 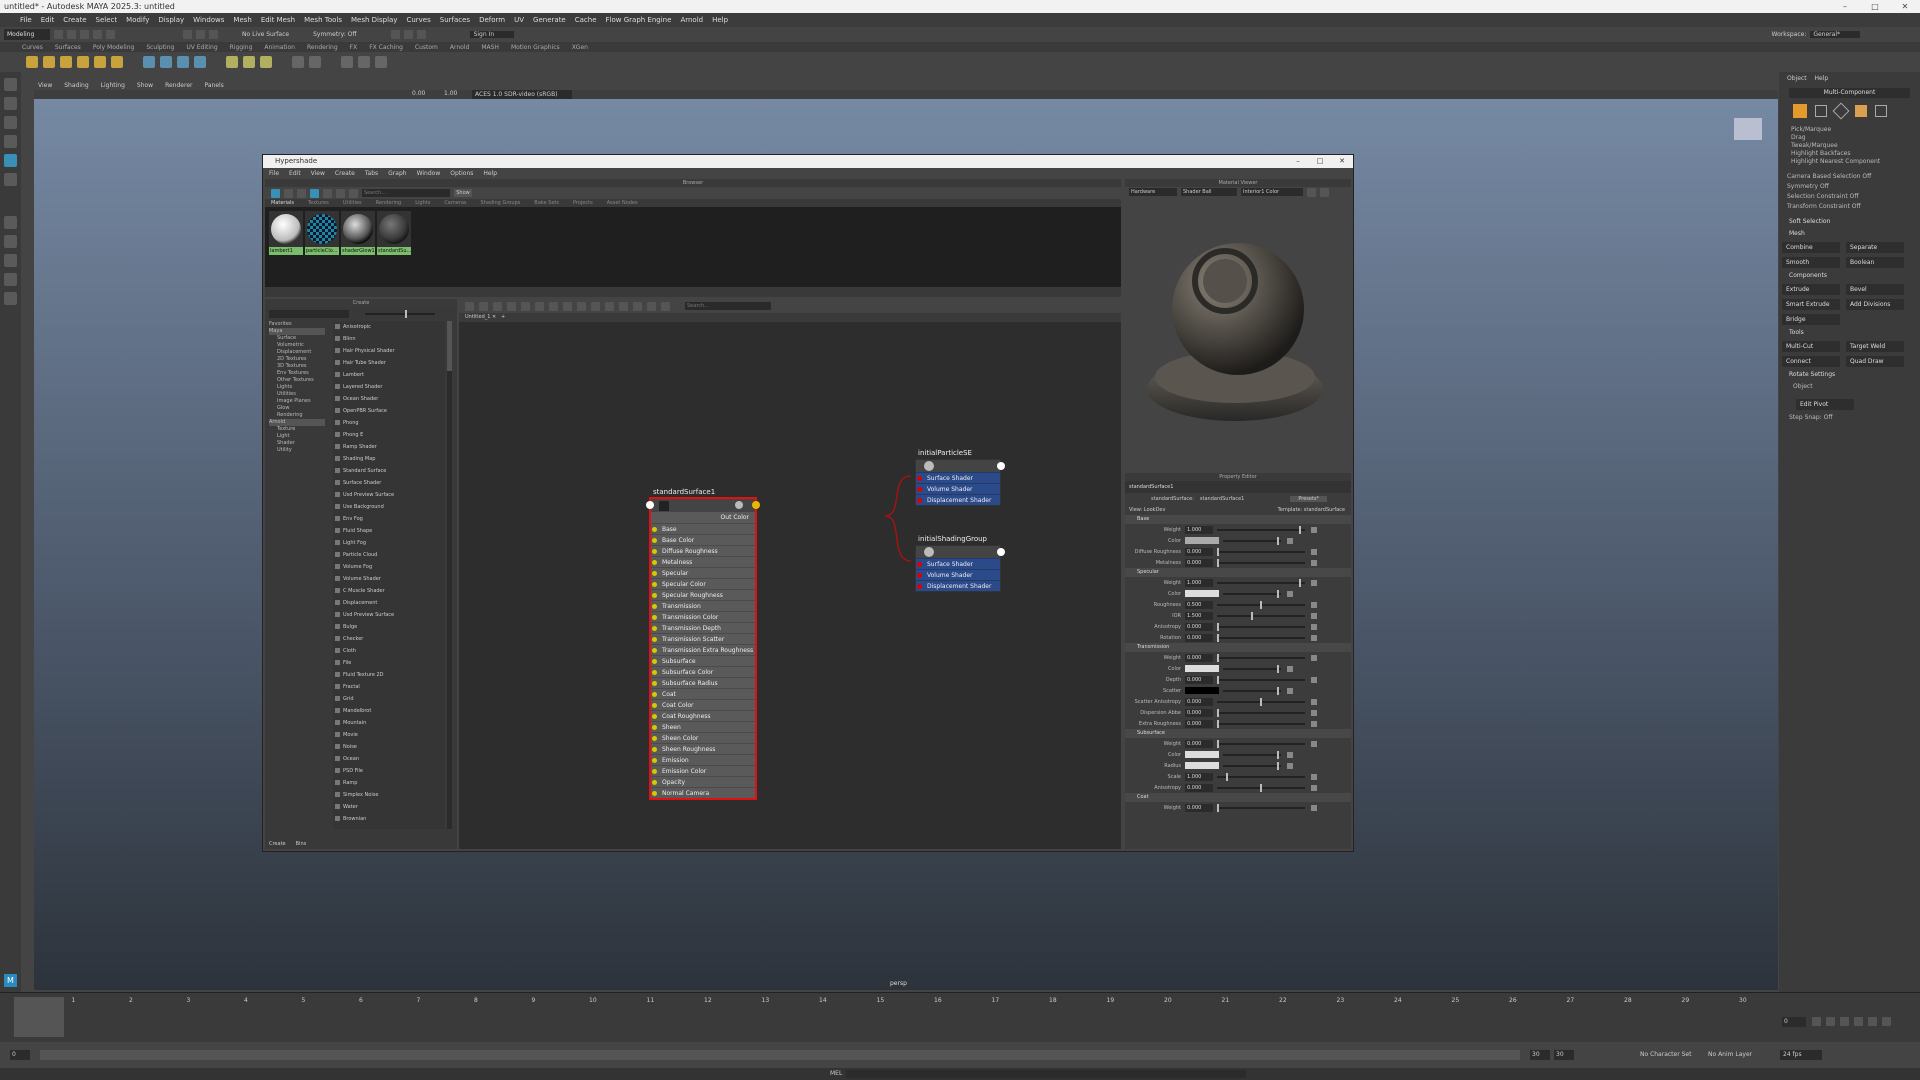 I want to click on create-item-hair-tube-shader: Hair Tube Shader, so click(x=389, y=363).